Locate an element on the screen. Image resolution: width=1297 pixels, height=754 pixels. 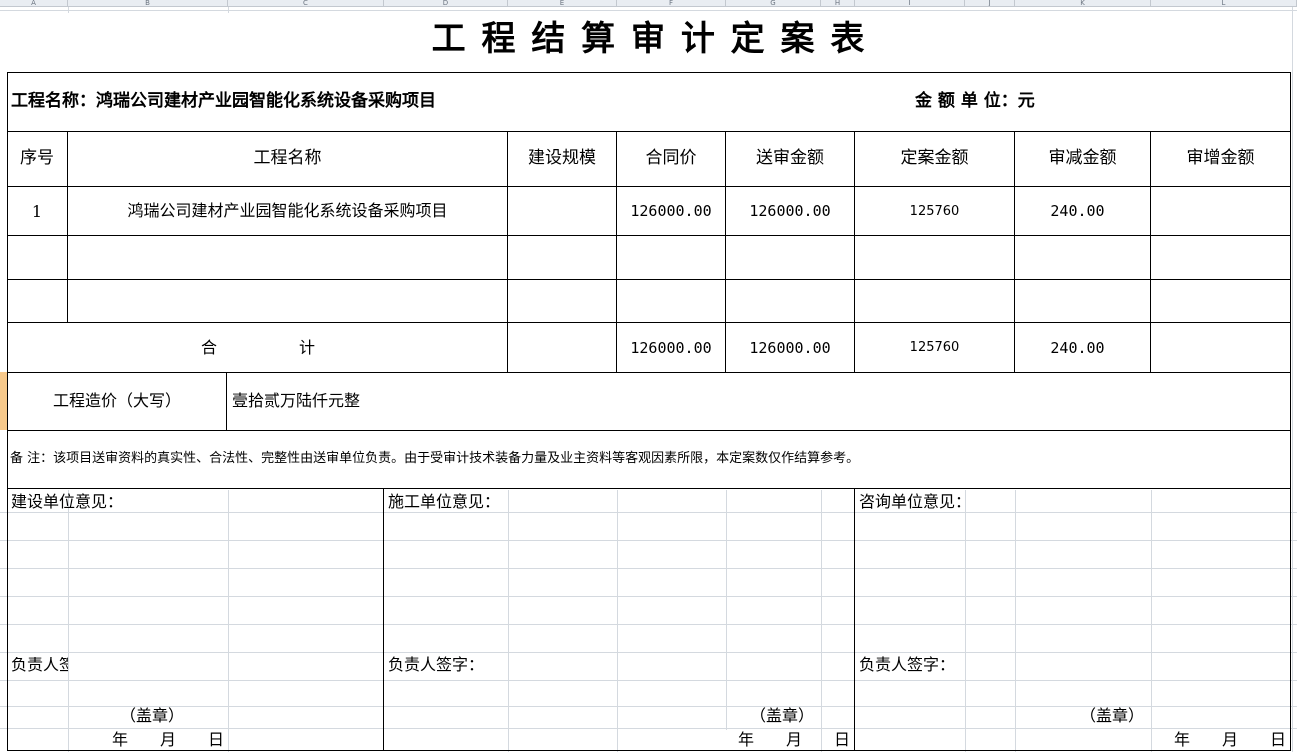
column-header-d: D is located at coordinates (446, 3).